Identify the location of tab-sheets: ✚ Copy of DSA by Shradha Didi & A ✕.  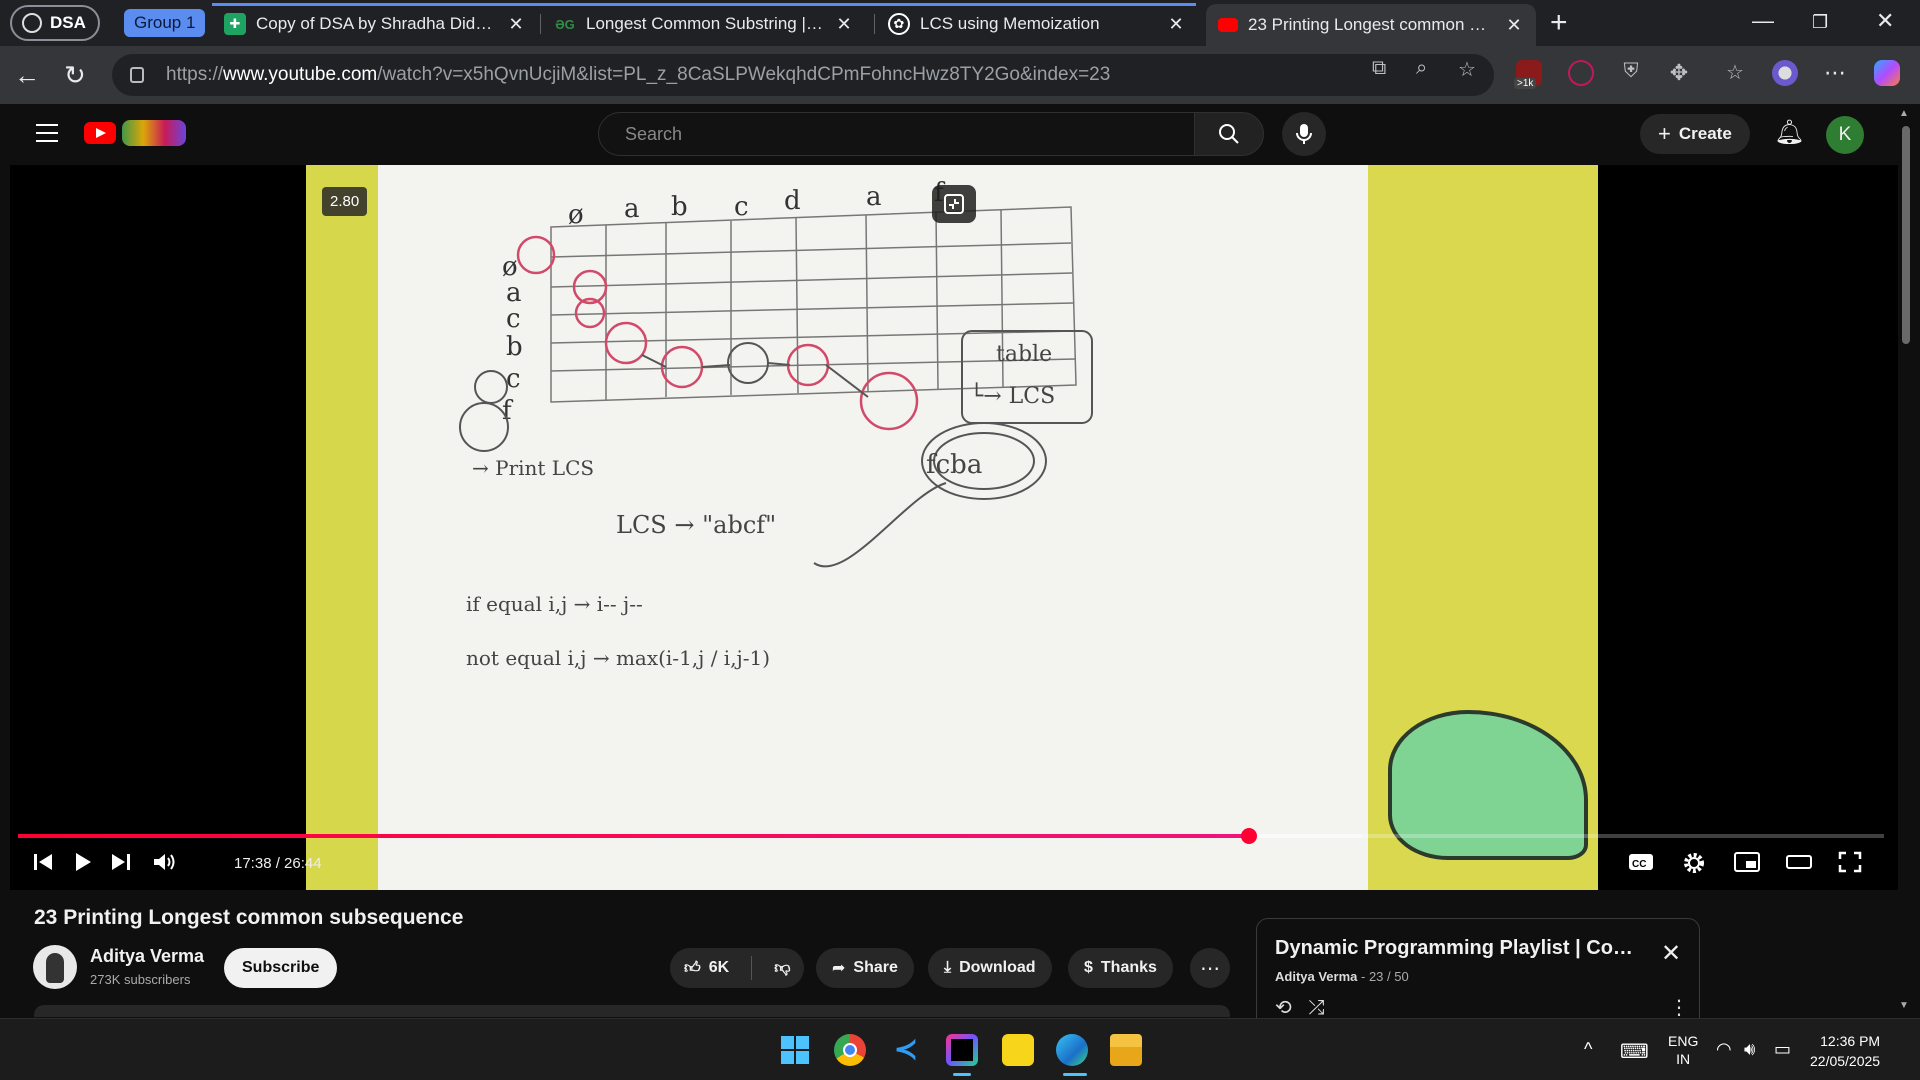
(375, 24).